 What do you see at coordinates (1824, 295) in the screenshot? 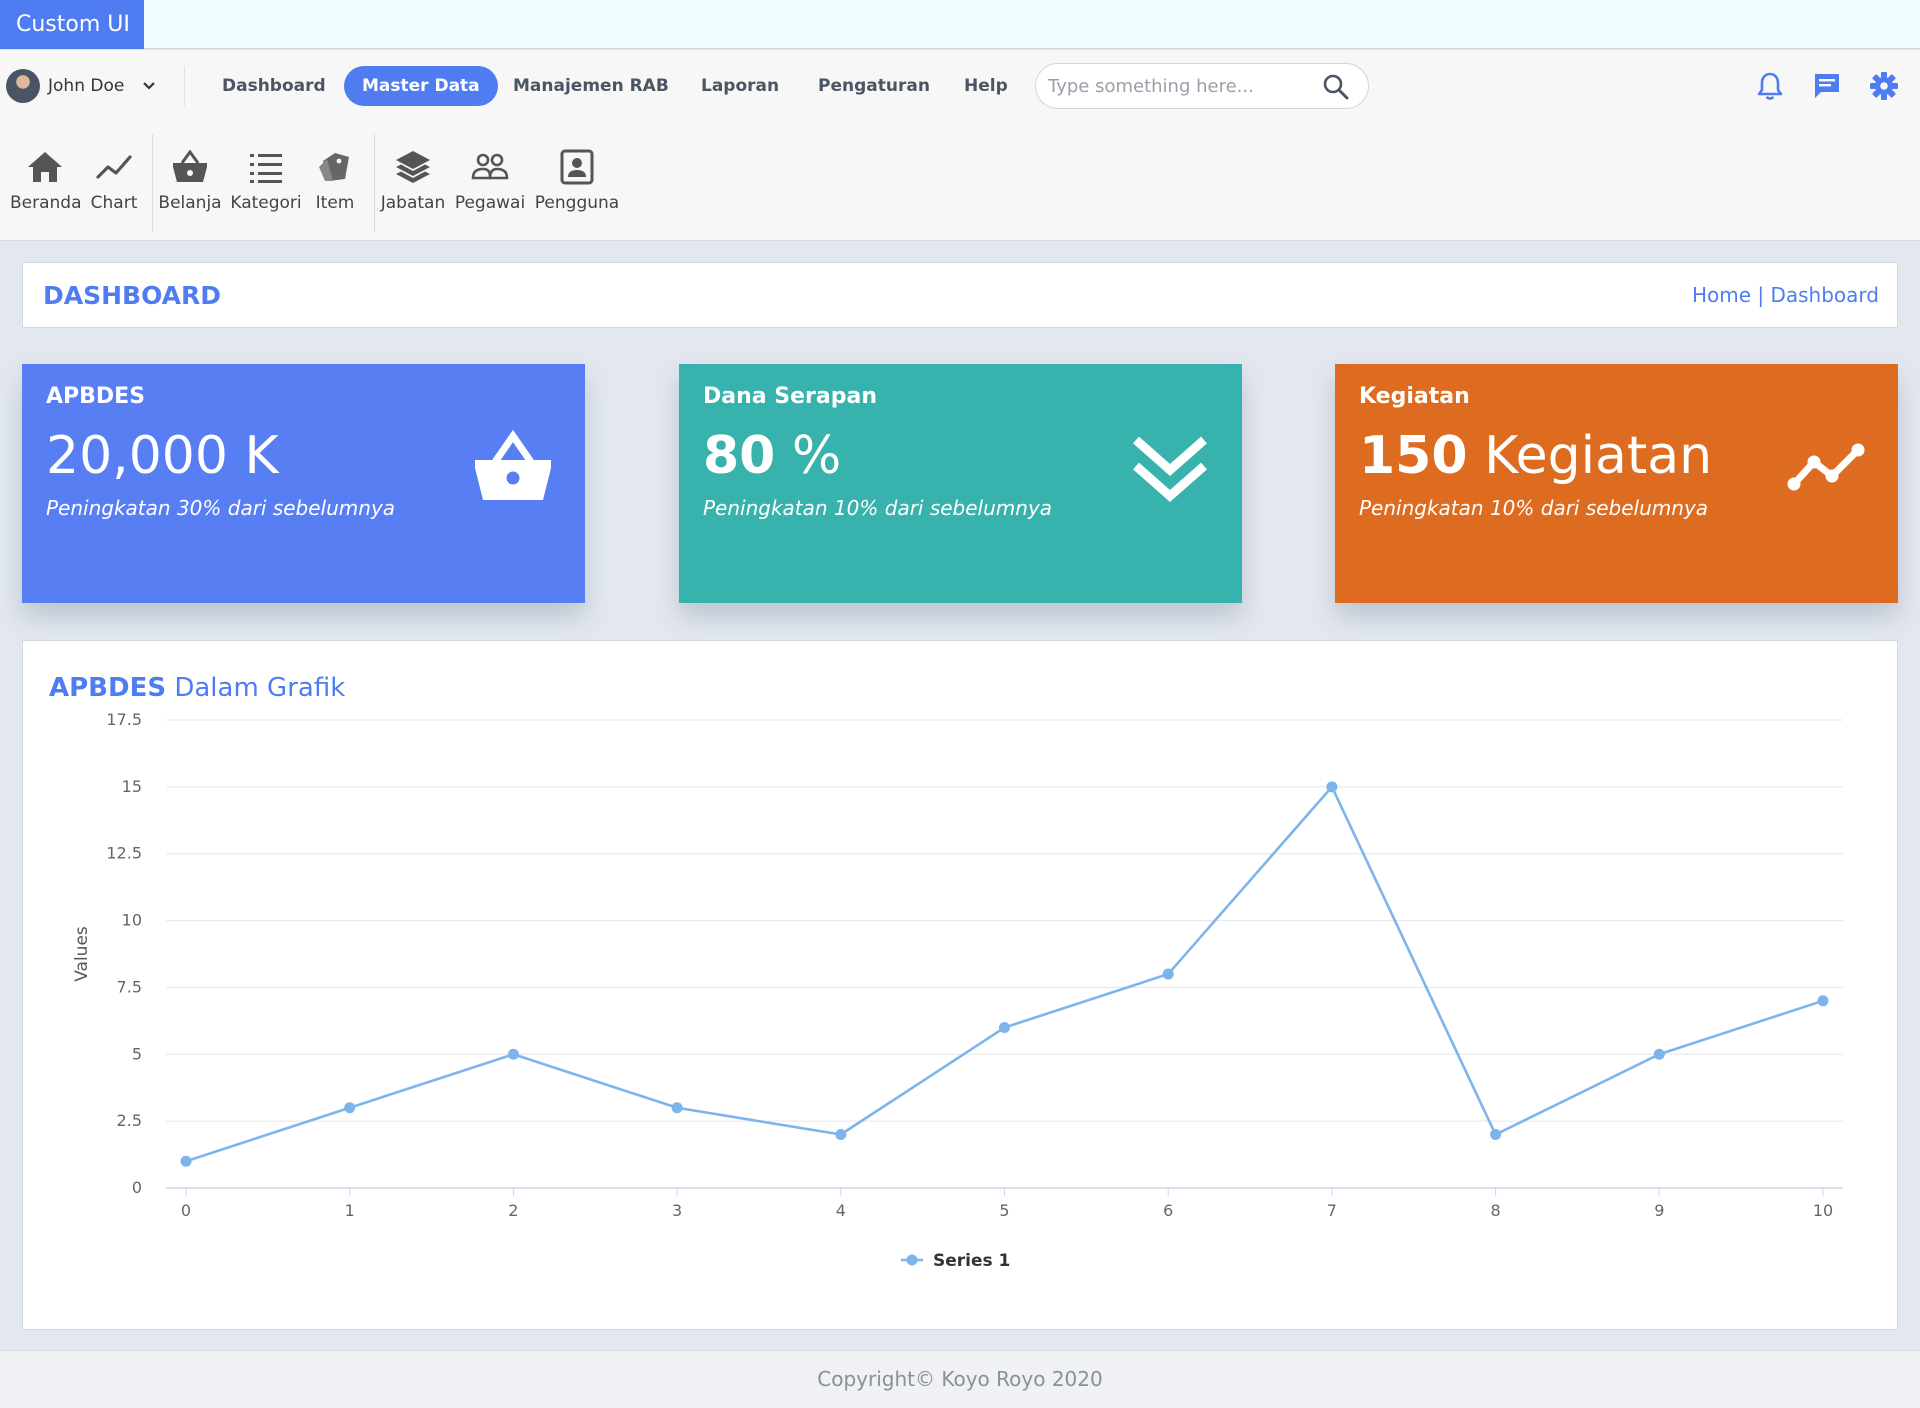
I see `breadcrumb-current: Dashboard` at bounding box center [1824, 295].